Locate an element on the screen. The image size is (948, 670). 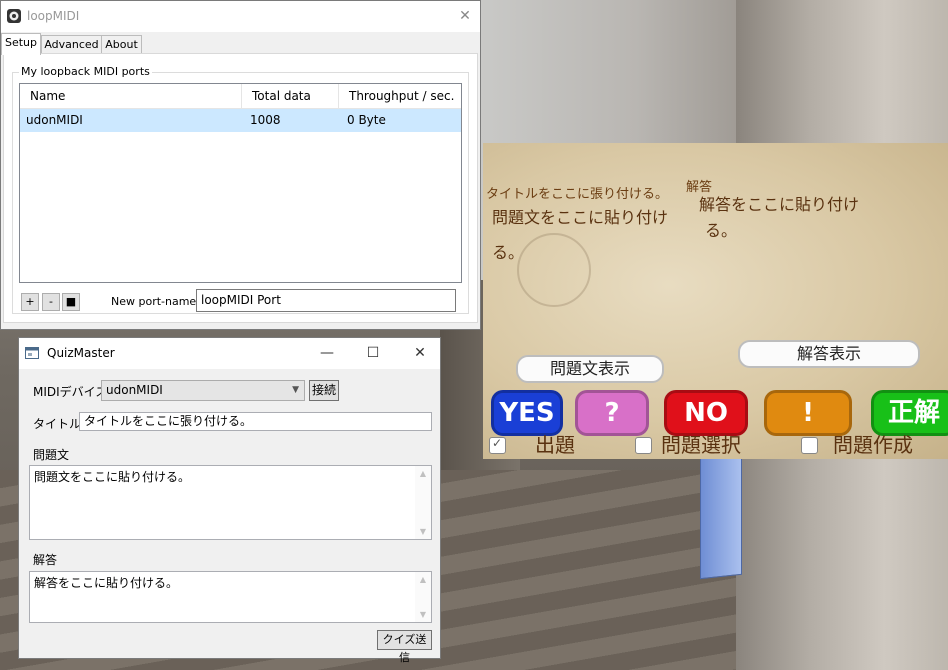
checkbox-question-mode: ✓ is located at coordinates (497, 445).